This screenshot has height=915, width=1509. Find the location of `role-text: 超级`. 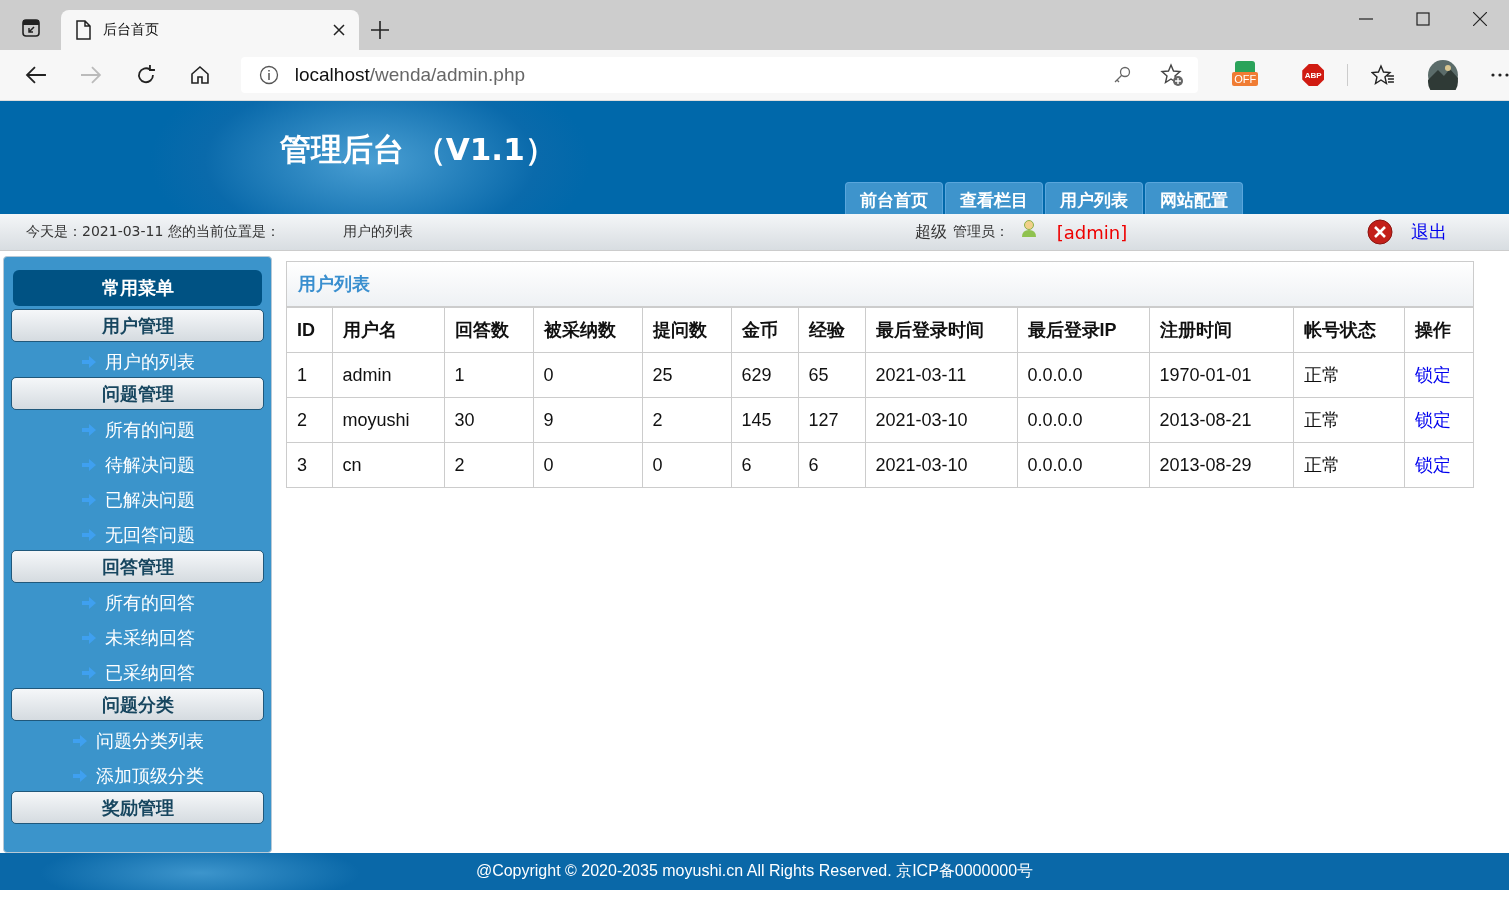

role-text: 超级 is located at coordinates (930, 232).